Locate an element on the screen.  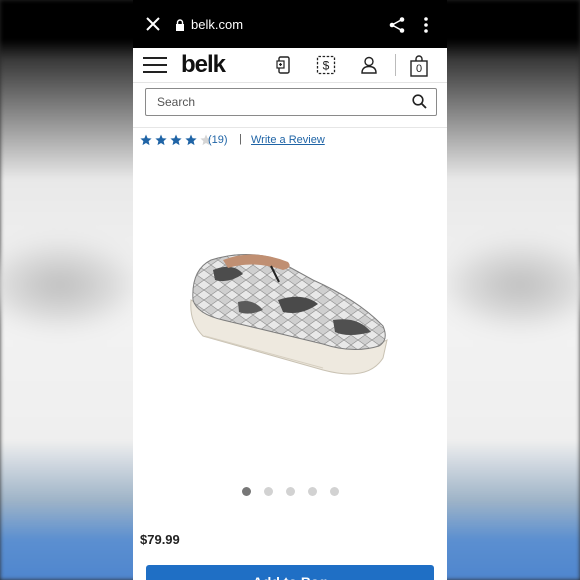
browser-bar: belk.com is located at coordinates (290, 24).